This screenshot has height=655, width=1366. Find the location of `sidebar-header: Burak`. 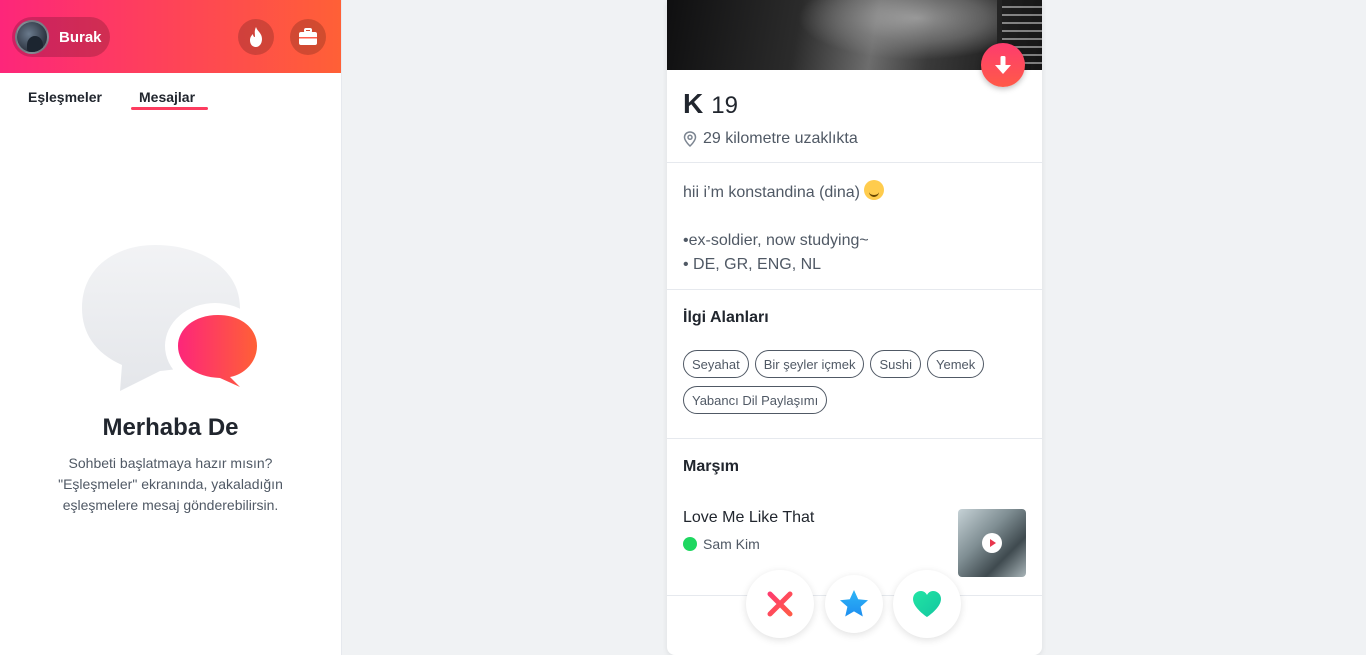

sidebar-header: Burak is located at coordinates (170, 36).